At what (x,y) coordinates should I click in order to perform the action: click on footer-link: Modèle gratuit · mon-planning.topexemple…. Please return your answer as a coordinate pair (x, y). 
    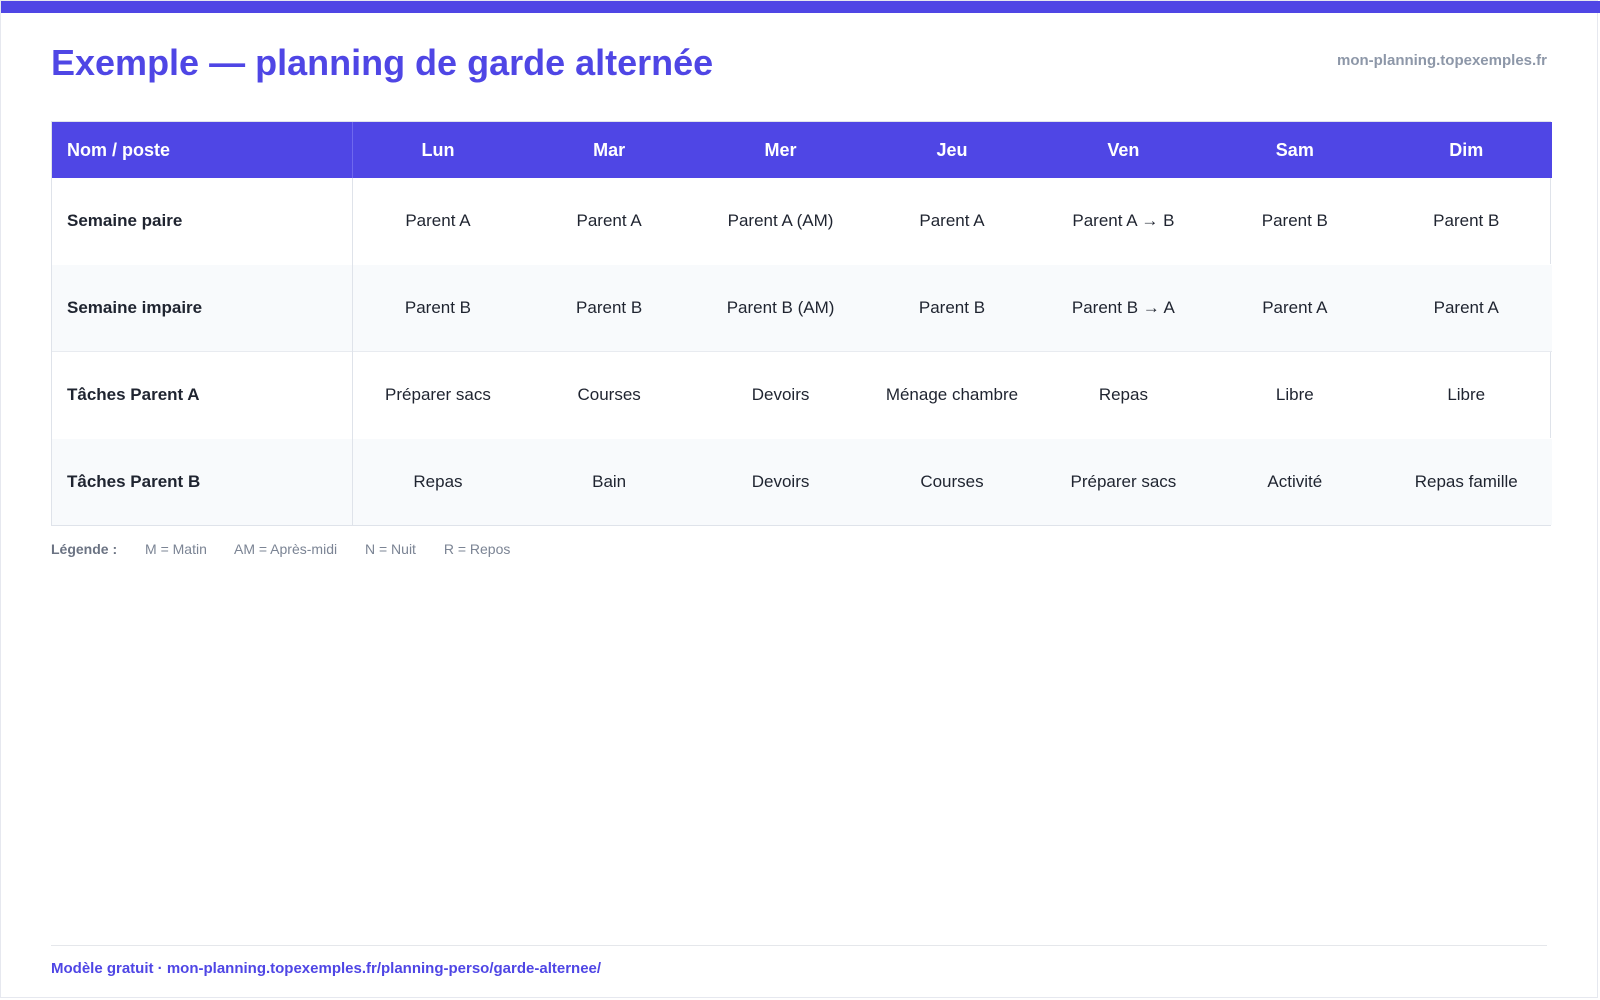
    Looking at the image, I should click on (326, 969).